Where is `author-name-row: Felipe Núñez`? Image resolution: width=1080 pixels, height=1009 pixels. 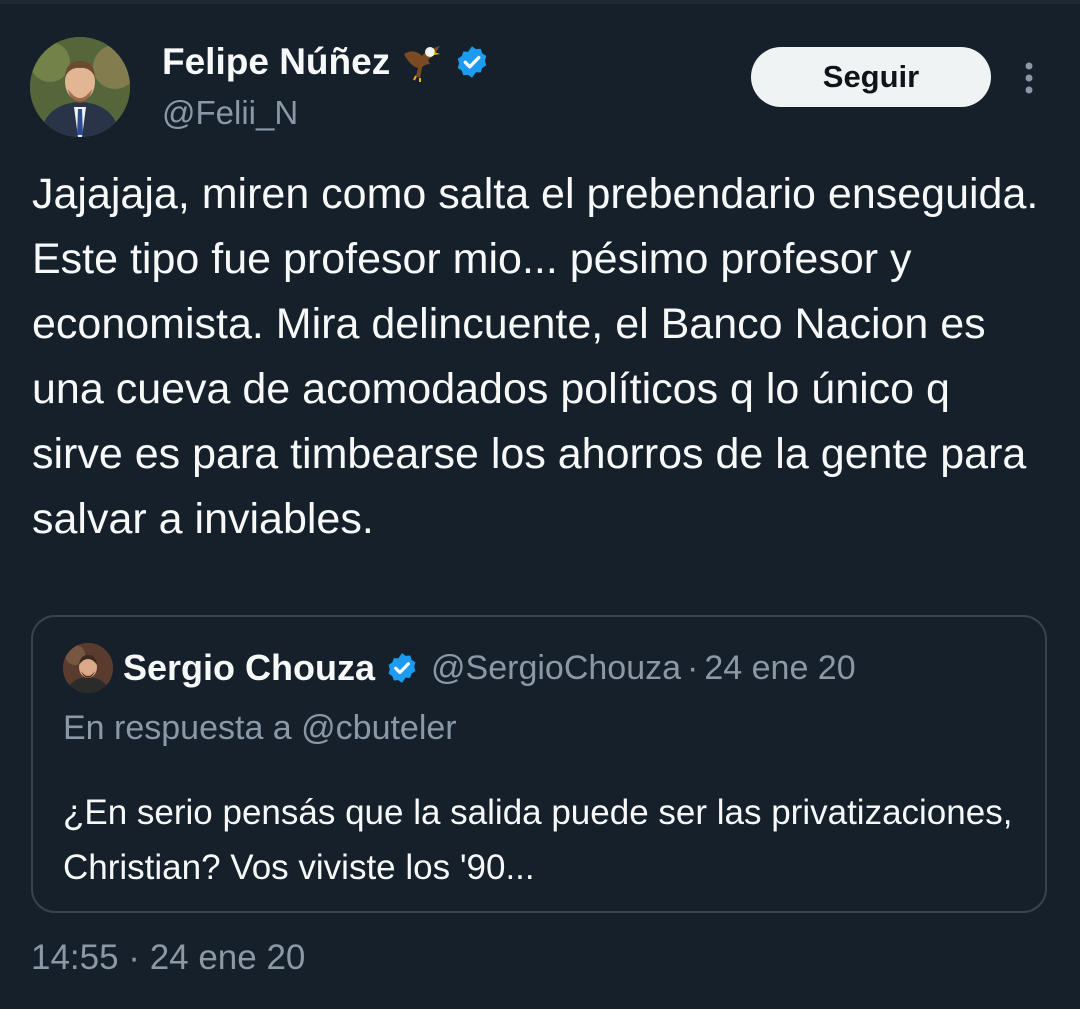
author-name-row: Felipe Núñez is located at coordinates (326, 62).